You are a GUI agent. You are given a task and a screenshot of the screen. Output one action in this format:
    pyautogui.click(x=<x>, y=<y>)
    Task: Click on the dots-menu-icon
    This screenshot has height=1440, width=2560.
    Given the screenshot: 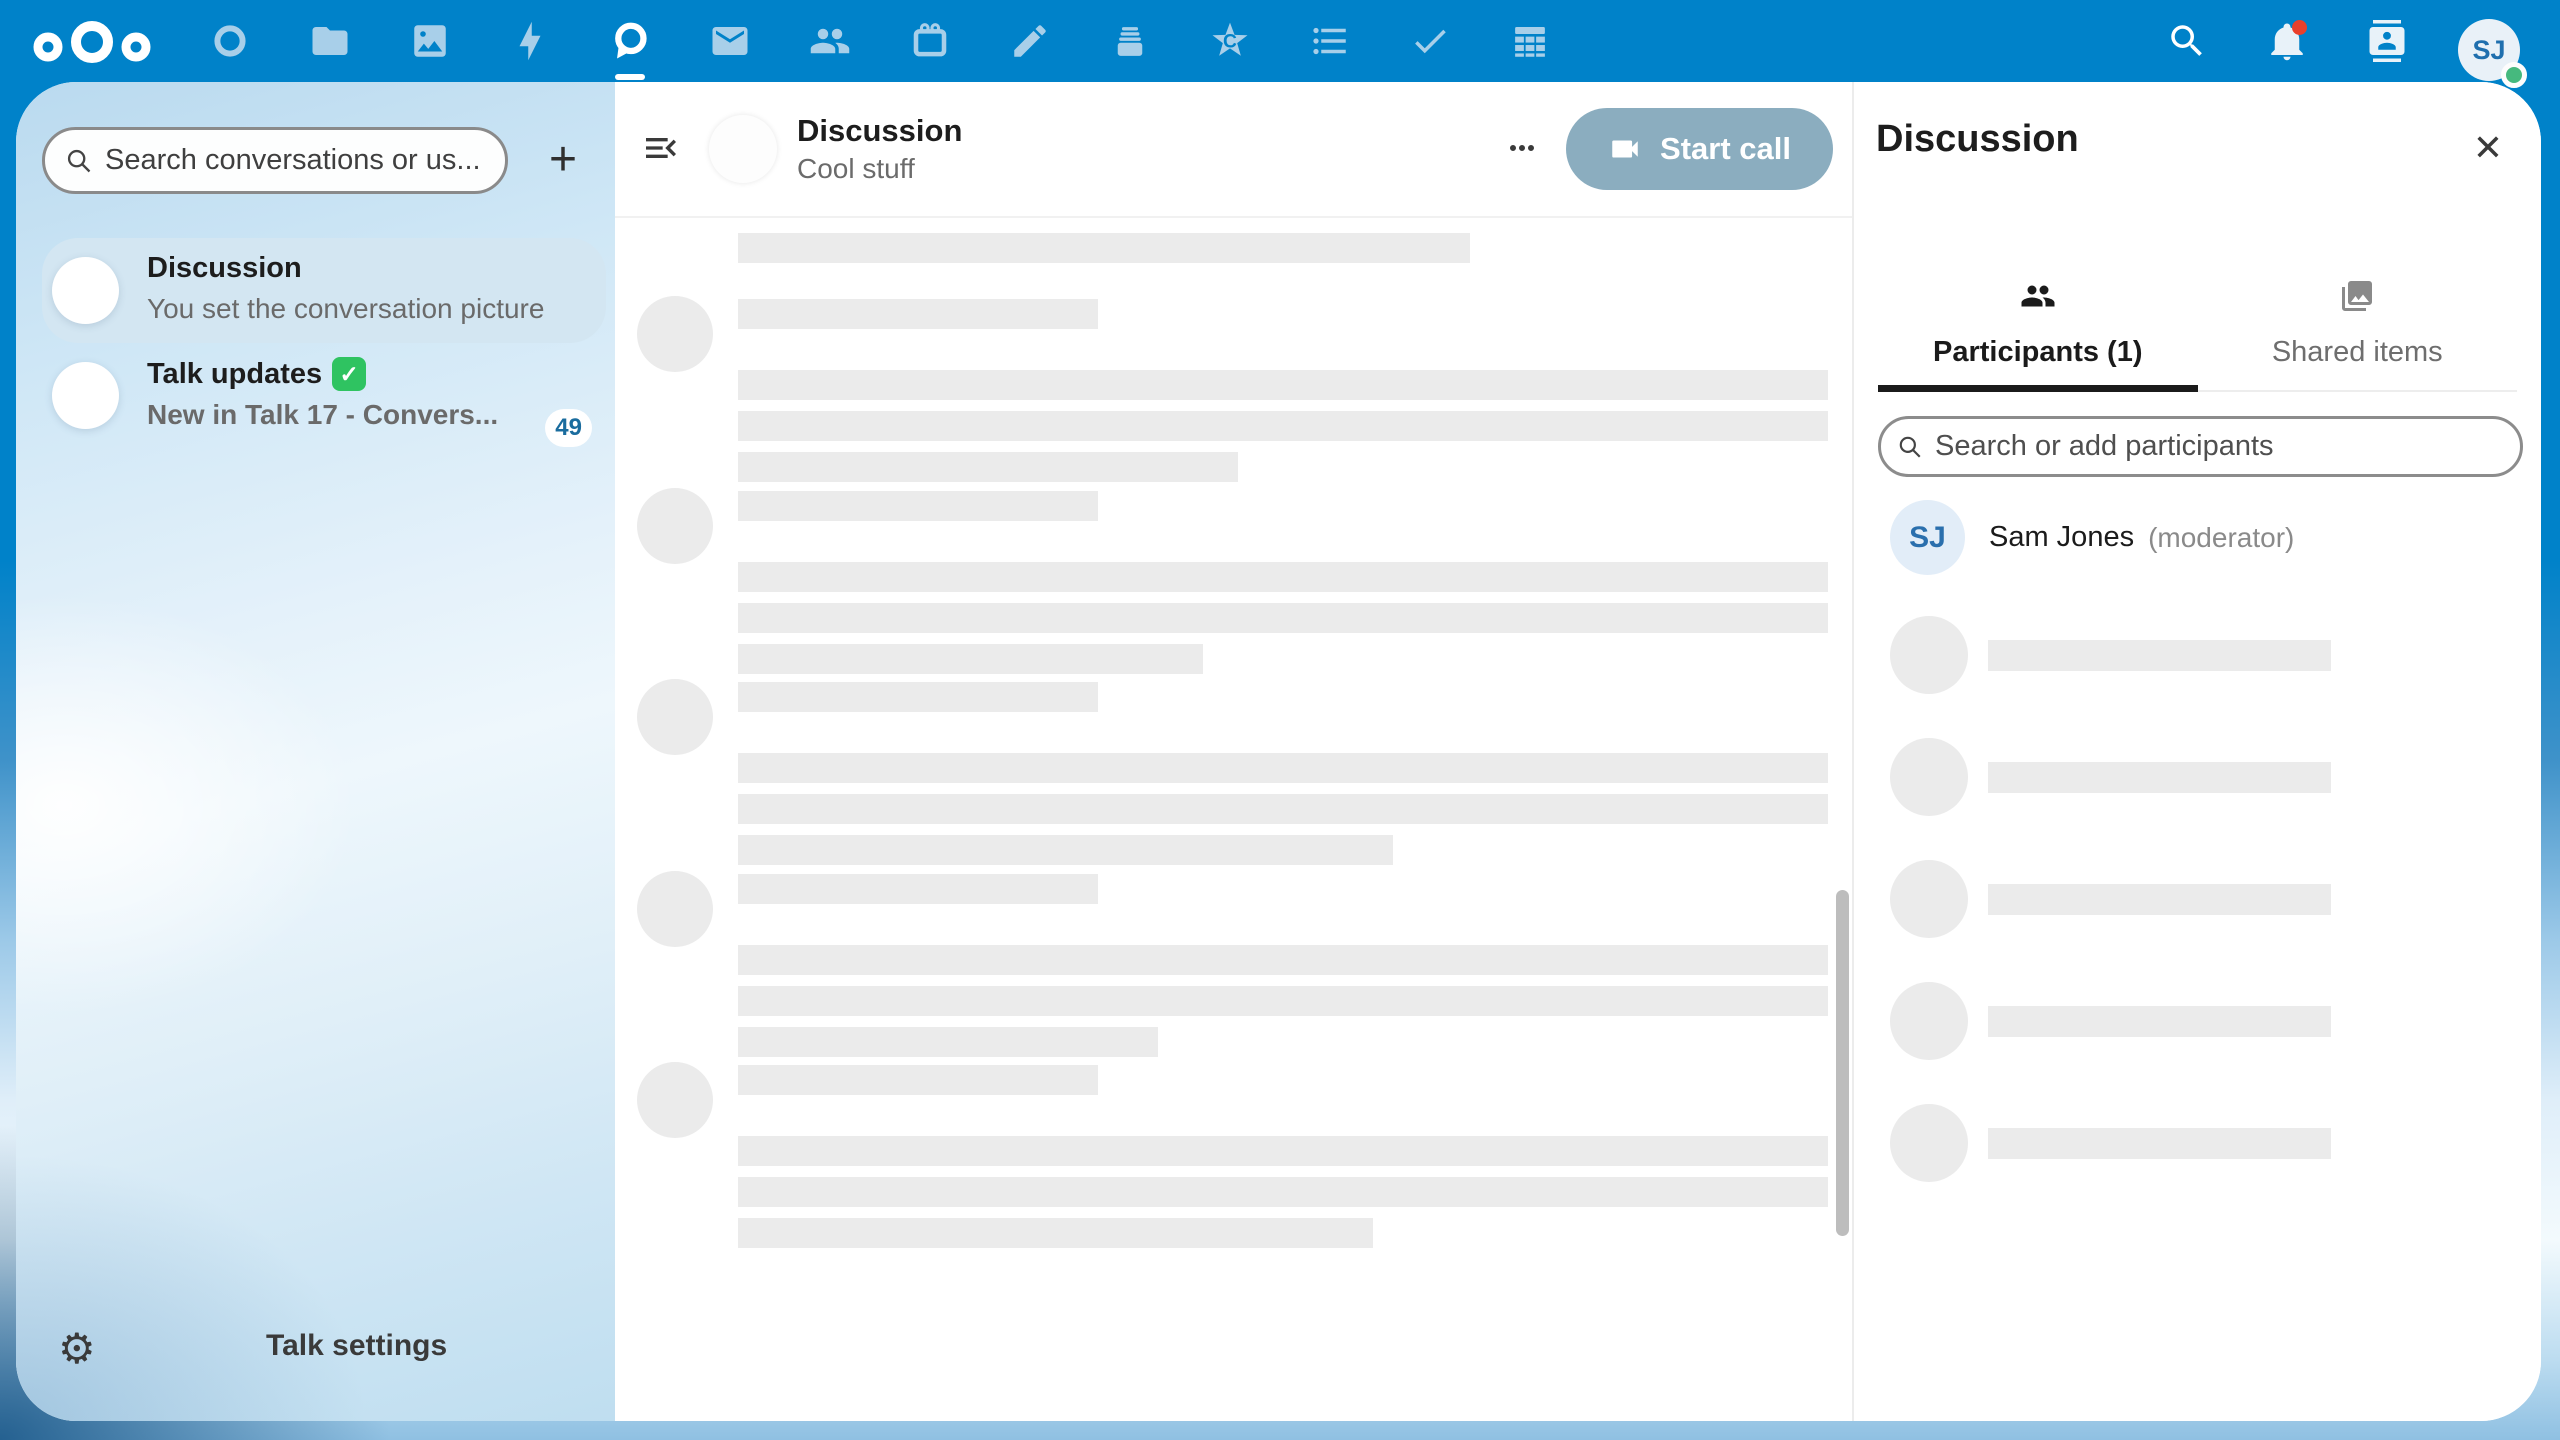 What is the action you would take?
    pyautogui.click(x=1522, y=149)
    